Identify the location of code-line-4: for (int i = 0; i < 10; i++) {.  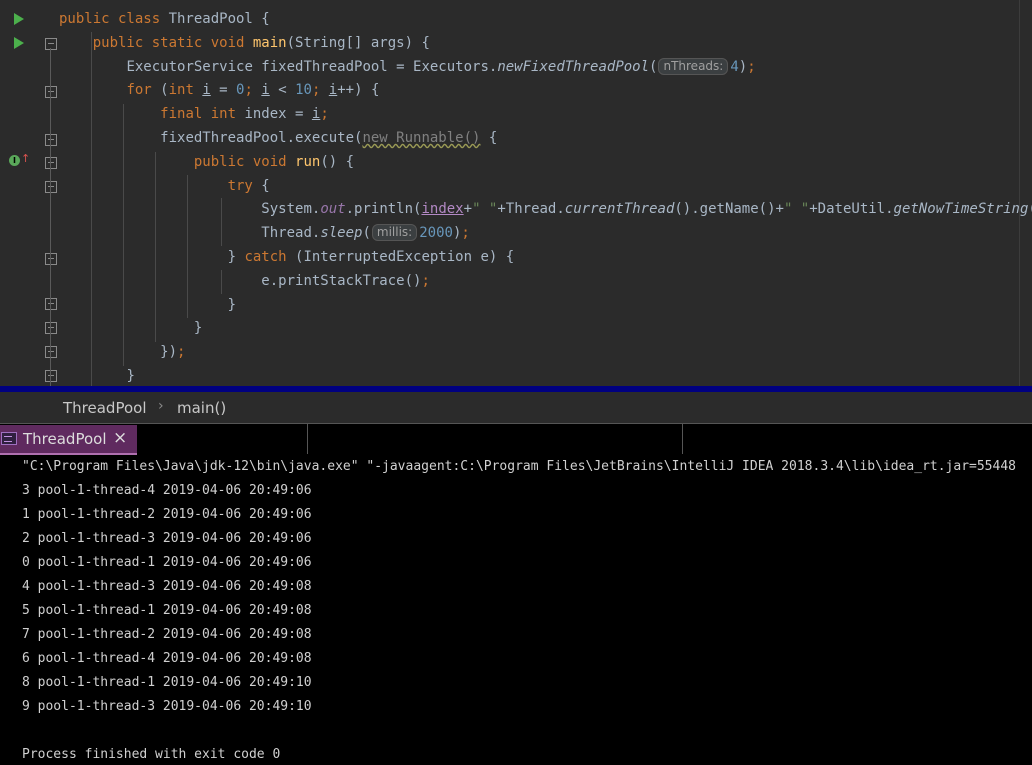
(253, 90).